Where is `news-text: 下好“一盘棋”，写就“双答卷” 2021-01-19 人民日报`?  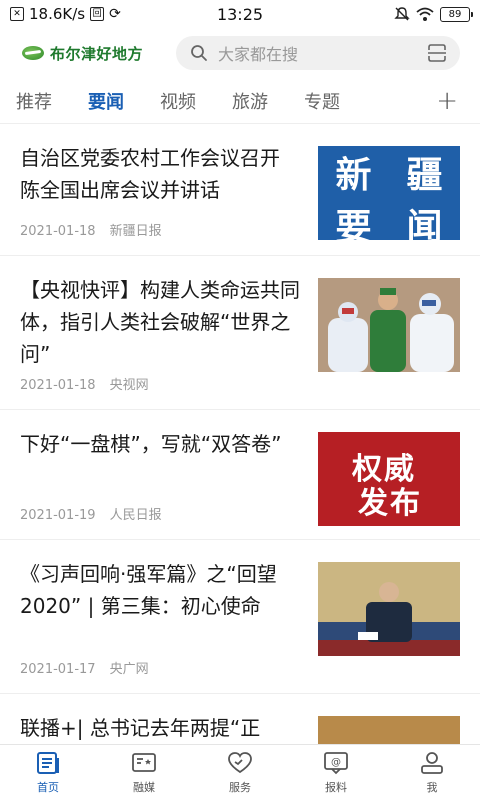 news-text: 下好“一盘棋”，写就“双答卷” 2021-01-19 人民日报 is located at coordinates (169, 483).